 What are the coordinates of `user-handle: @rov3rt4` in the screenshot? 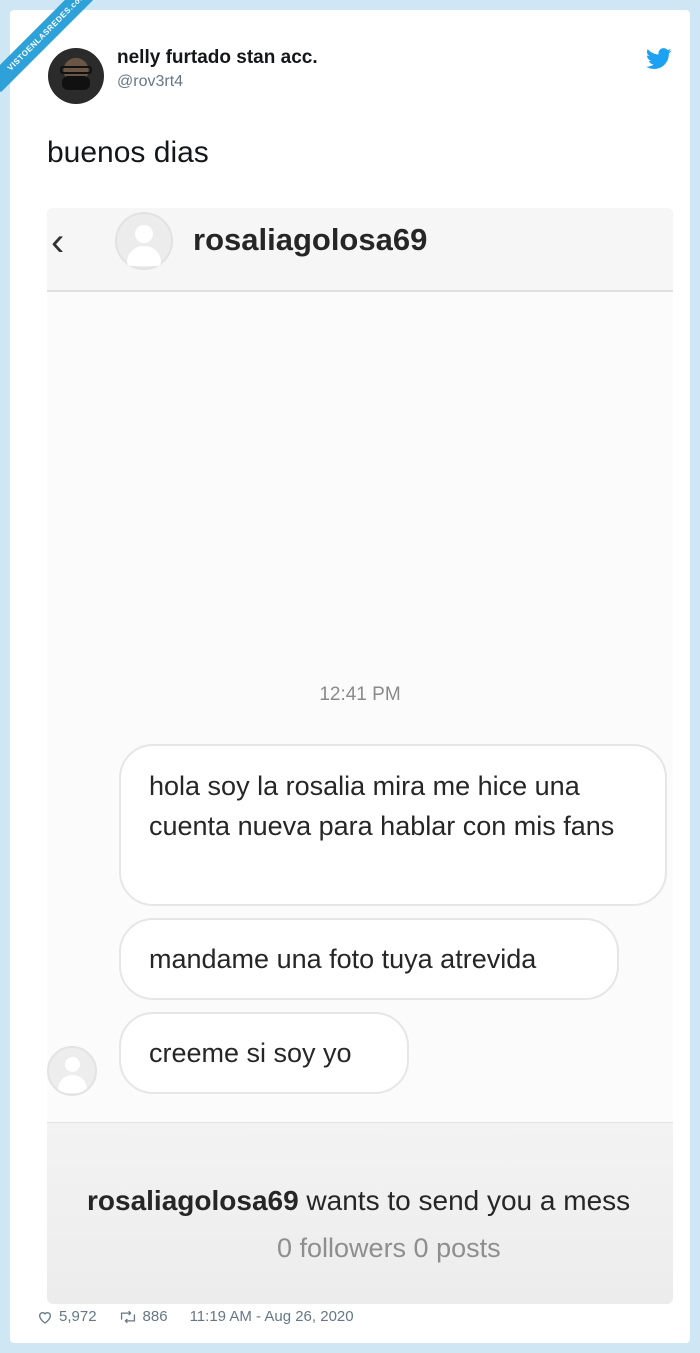 It's located at (150, 82).